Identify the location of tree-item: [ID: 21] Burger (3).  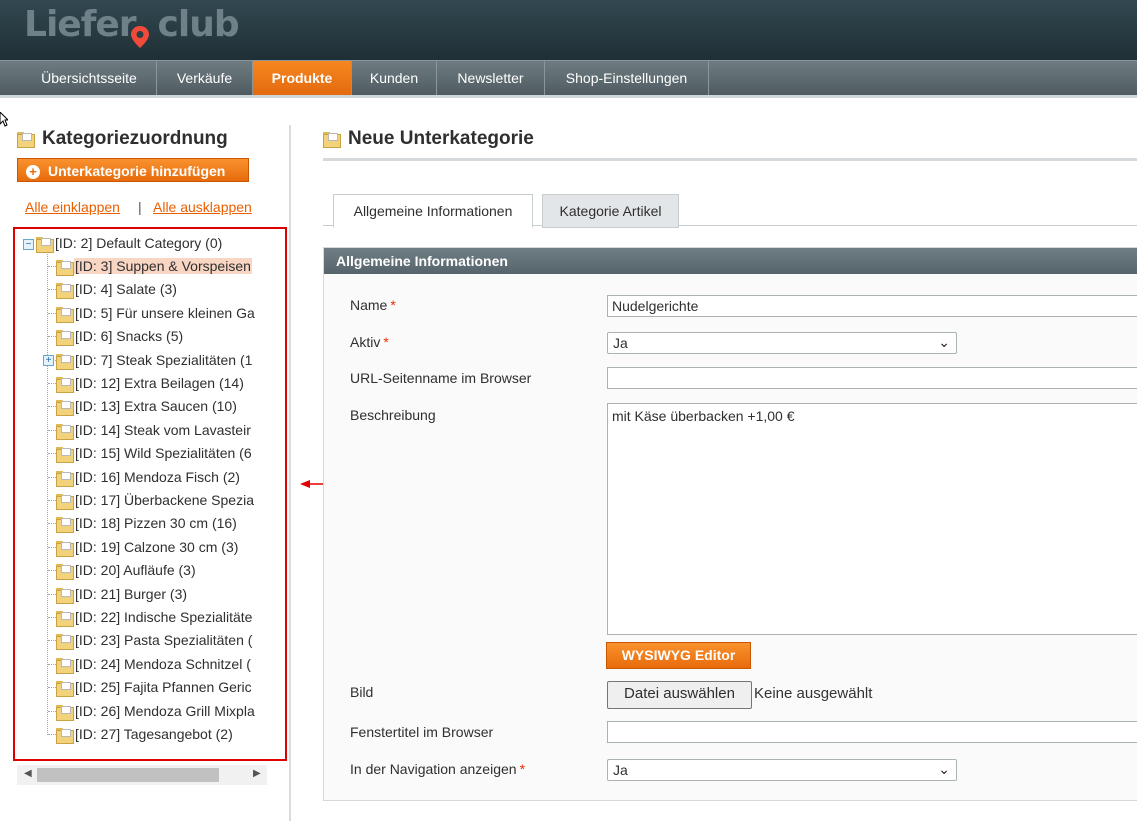
(122, 594).